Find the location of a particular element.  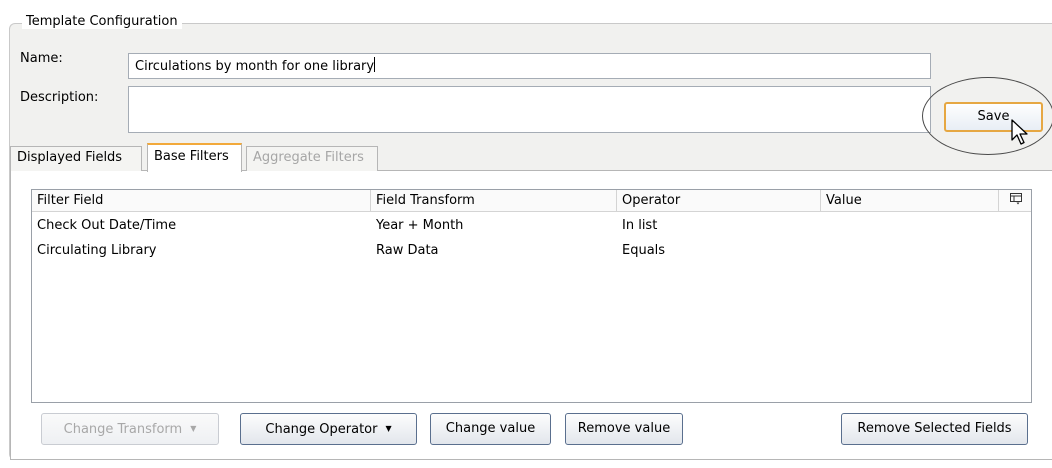

change-value-button: Change value is located at coordinates (490, 429).